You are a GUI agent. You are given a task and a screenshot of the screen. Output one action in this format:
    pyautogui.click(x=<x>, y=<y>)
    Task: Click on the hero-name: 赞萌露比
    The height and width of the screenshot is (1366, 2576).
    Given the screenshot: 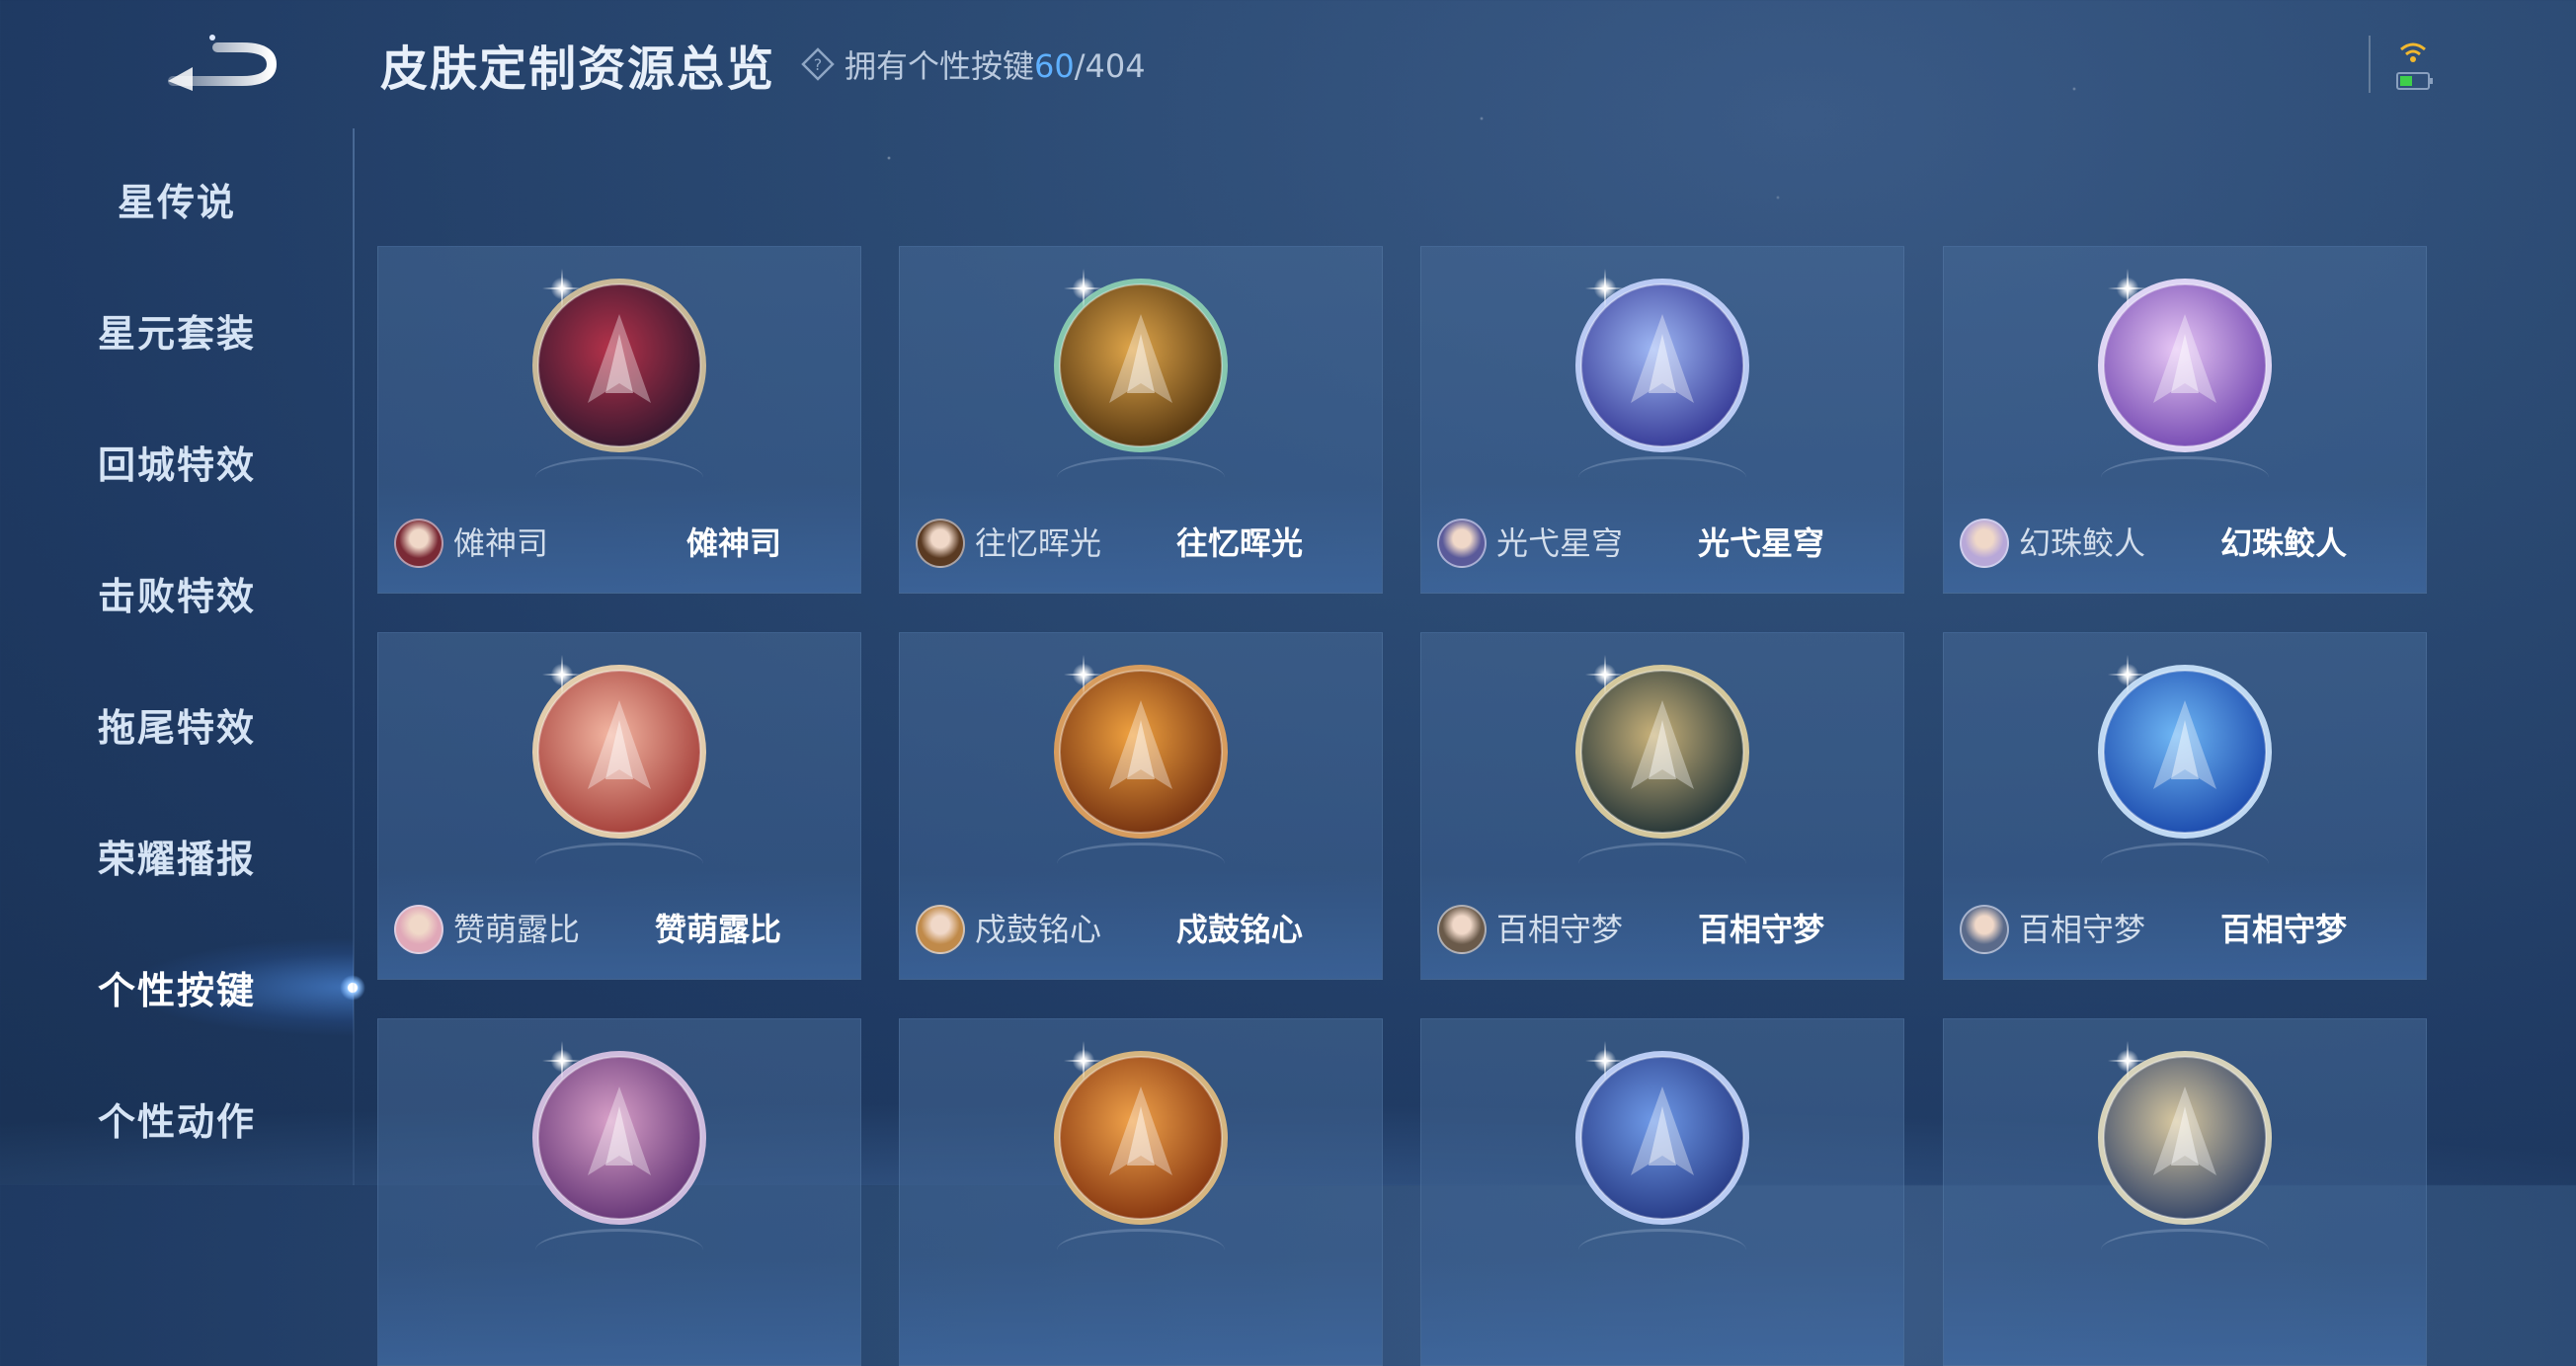 What is the action you would take?
    pyautogui.click(x=517, y=929)
    